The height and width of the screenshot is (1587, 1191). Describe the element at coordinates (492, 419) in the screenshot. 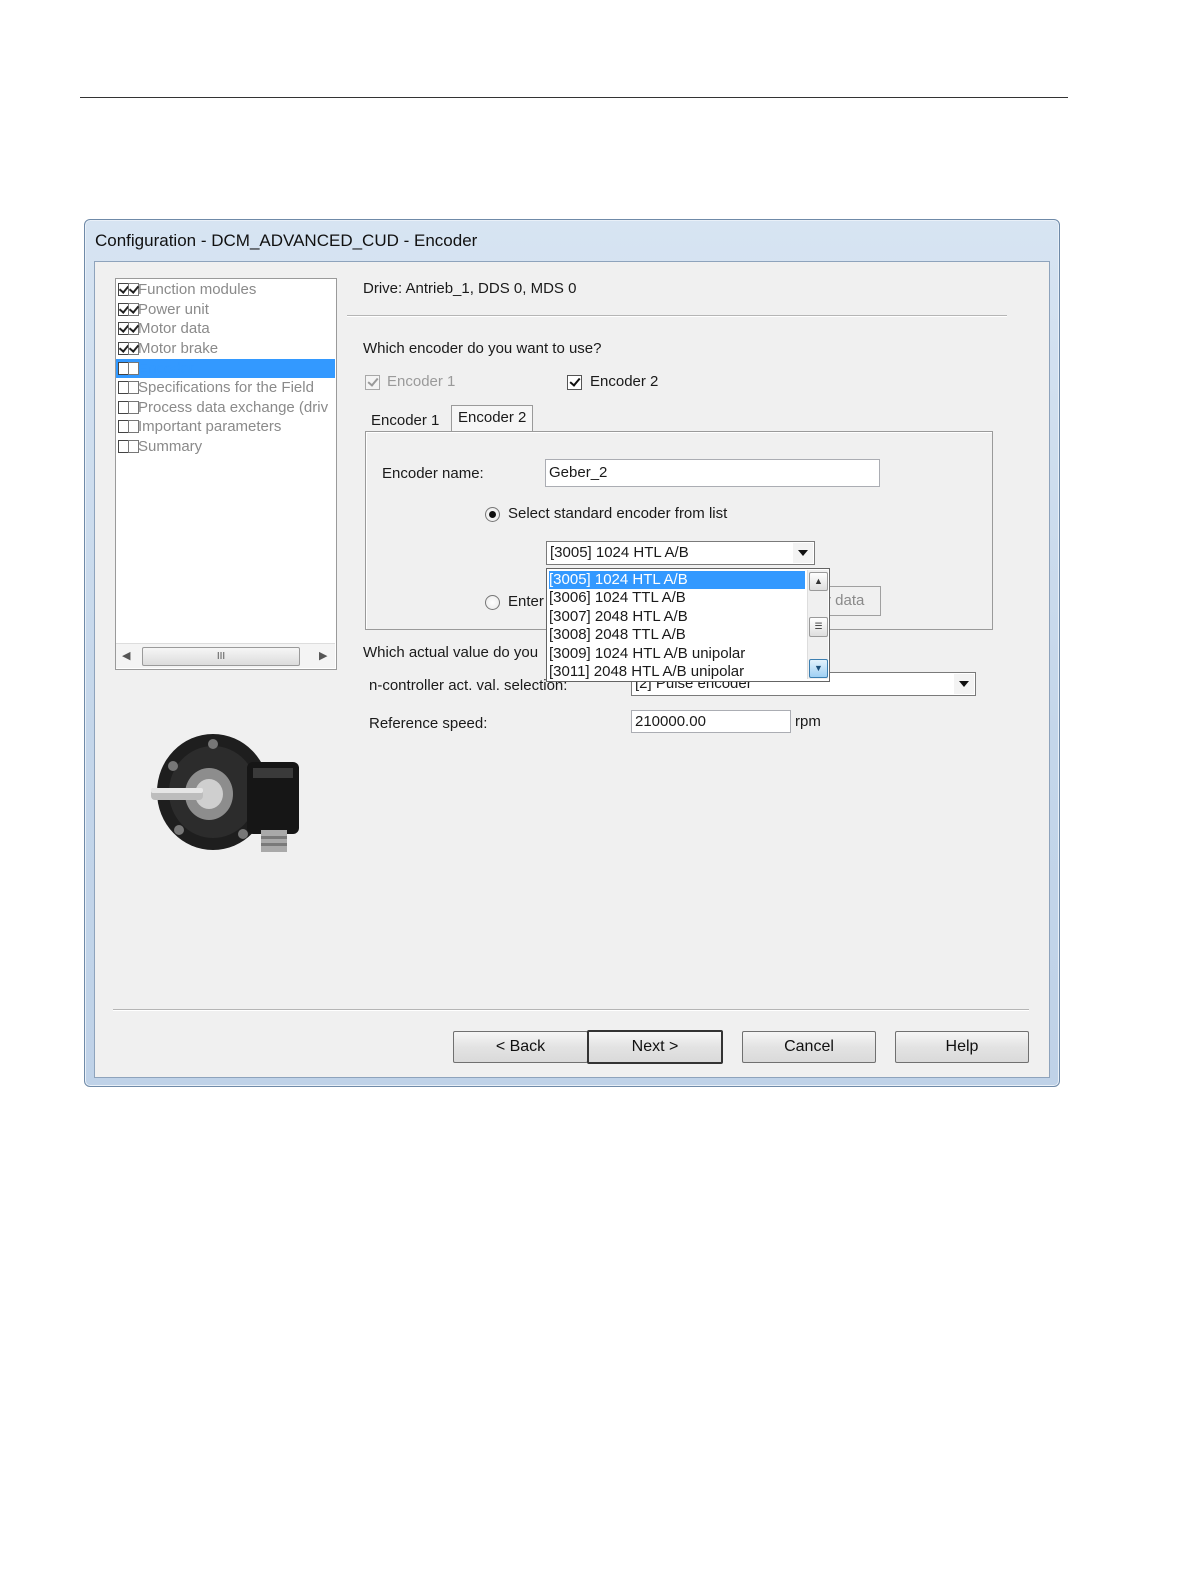

I see `tab-encoder-2: Encoder 2` at that location.